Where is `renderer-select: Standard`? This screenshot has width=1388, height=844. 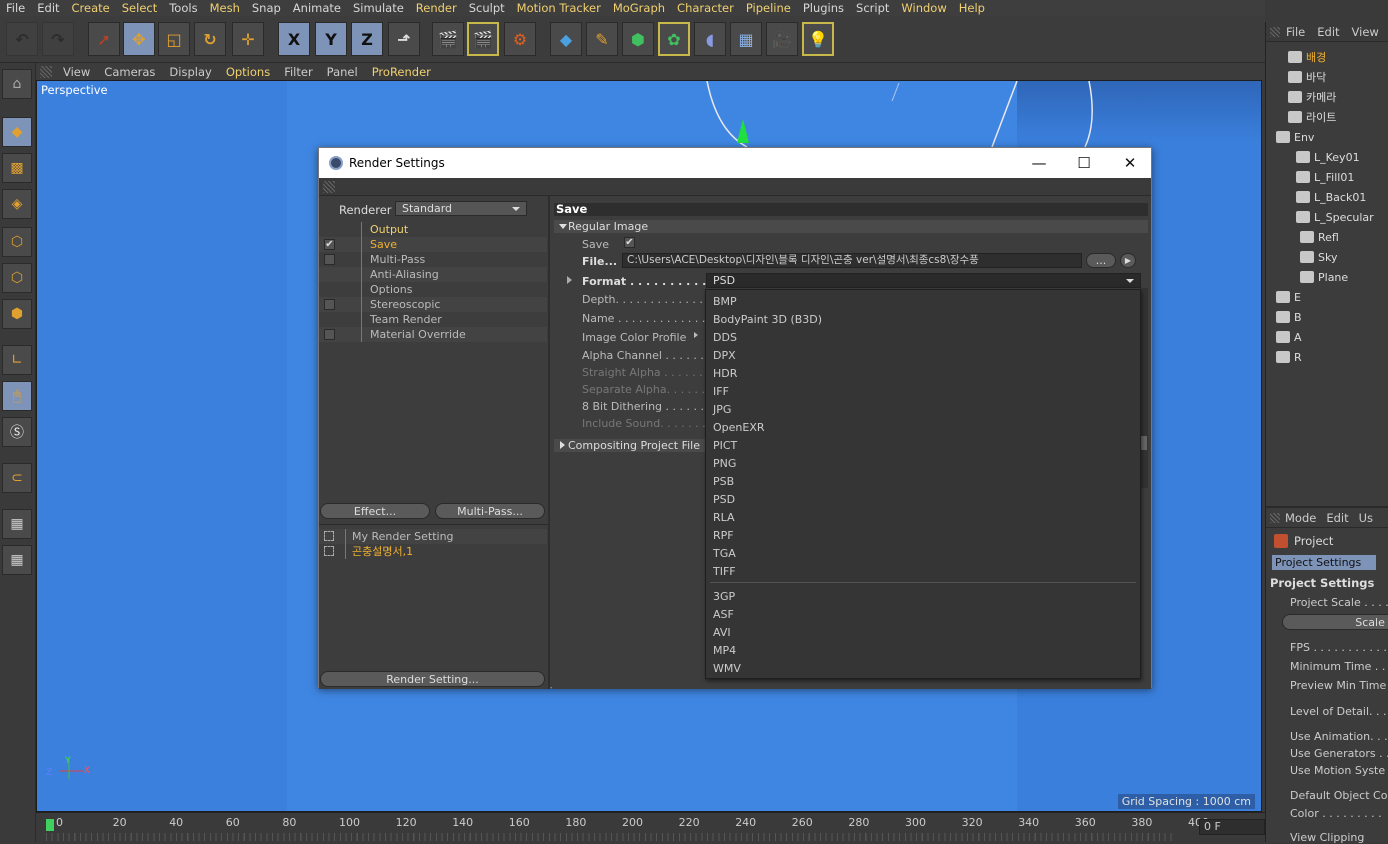
renderer-select: Standard is located at coordinates (461, 208).